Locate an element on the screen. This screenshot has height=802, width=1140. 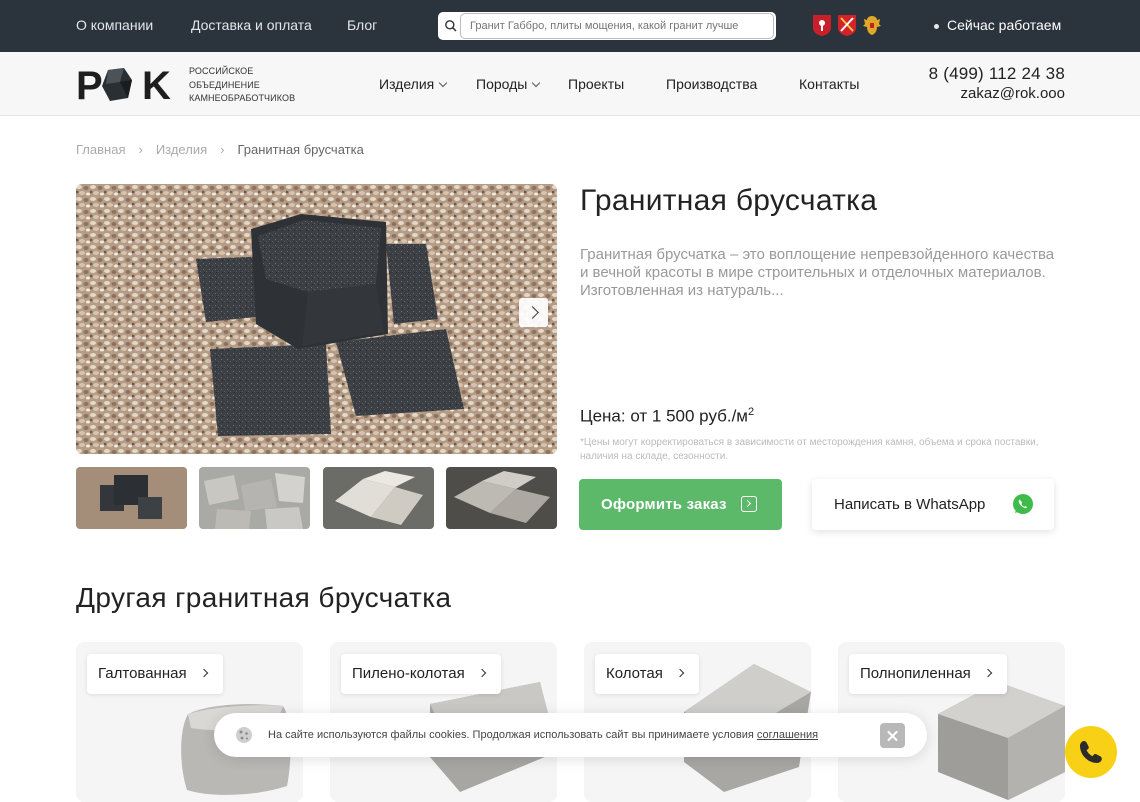
related-card-text: Пилено-колотая is located at coordinates (408, 673).